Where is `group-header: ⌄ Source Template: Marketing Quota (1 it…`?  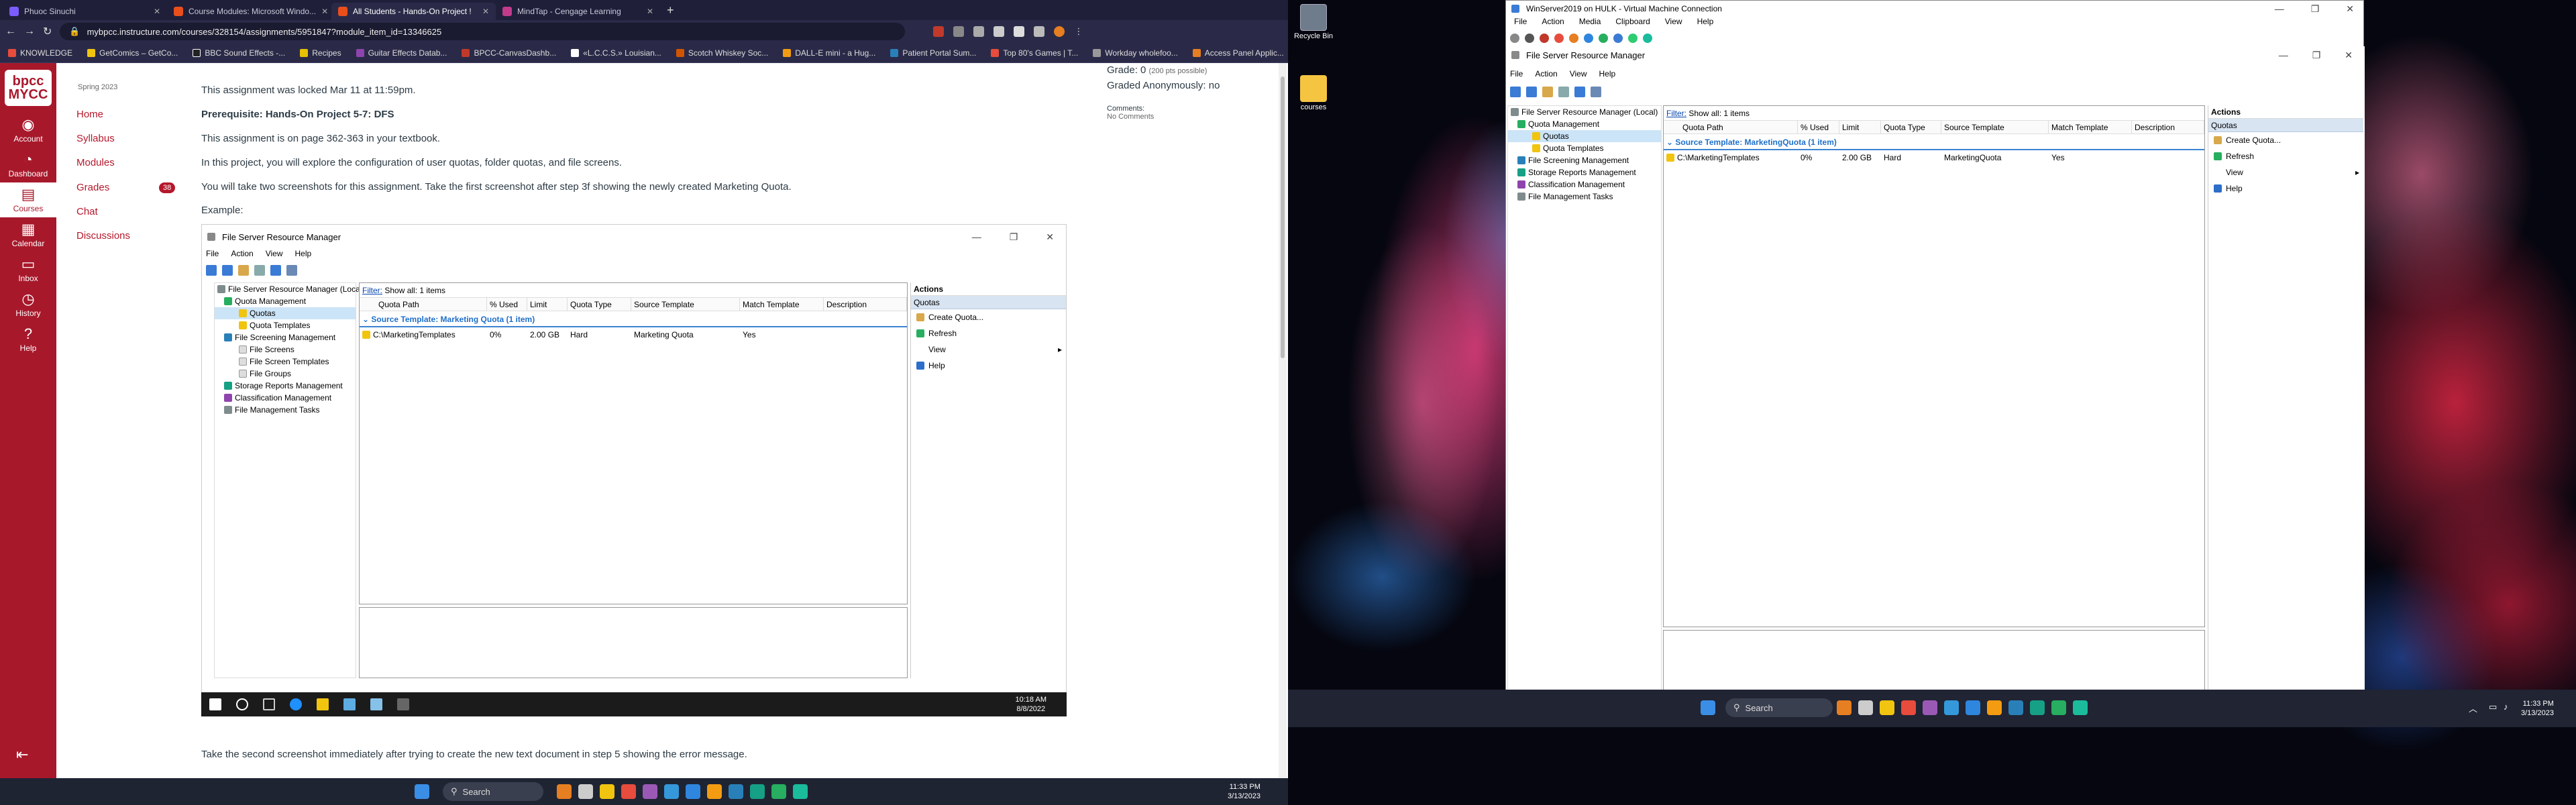
group-header: ⌄ Source Template: Marketing Quota (1 it… is located at coordinates (633, 319).